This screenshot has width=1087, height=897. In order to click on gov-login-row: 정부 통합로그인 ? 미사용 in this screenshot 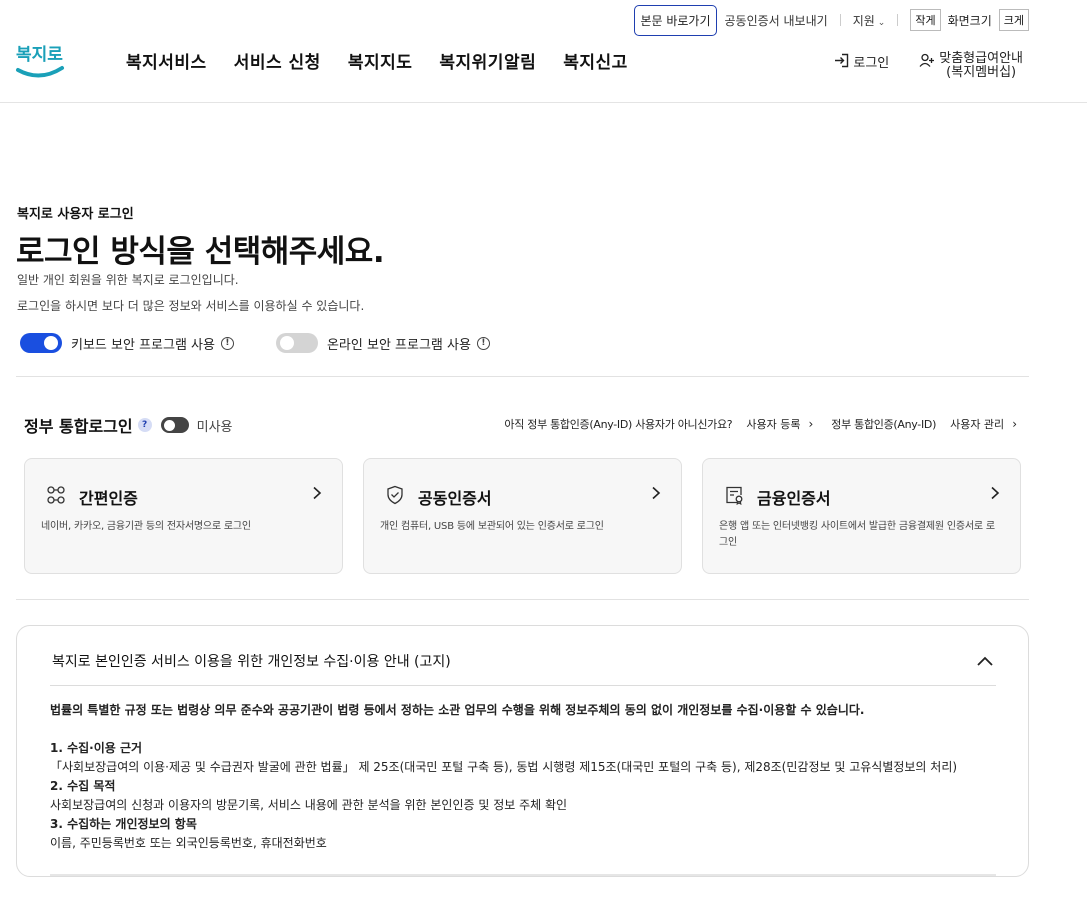, I will do `click(128, 425)`.